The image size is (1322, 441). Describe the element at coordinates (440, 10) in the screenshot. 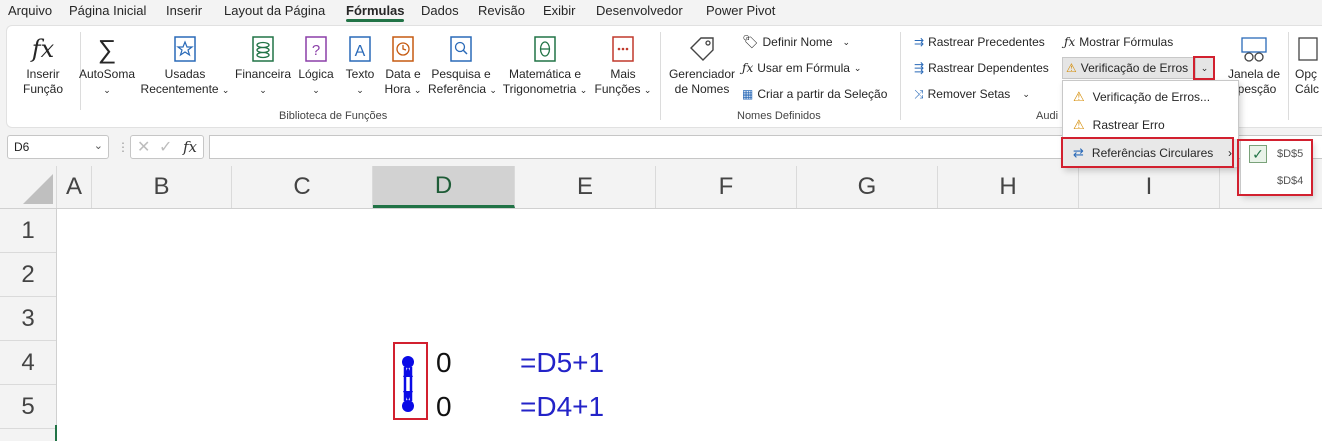

I see `menu-dados: Dados` at that location.